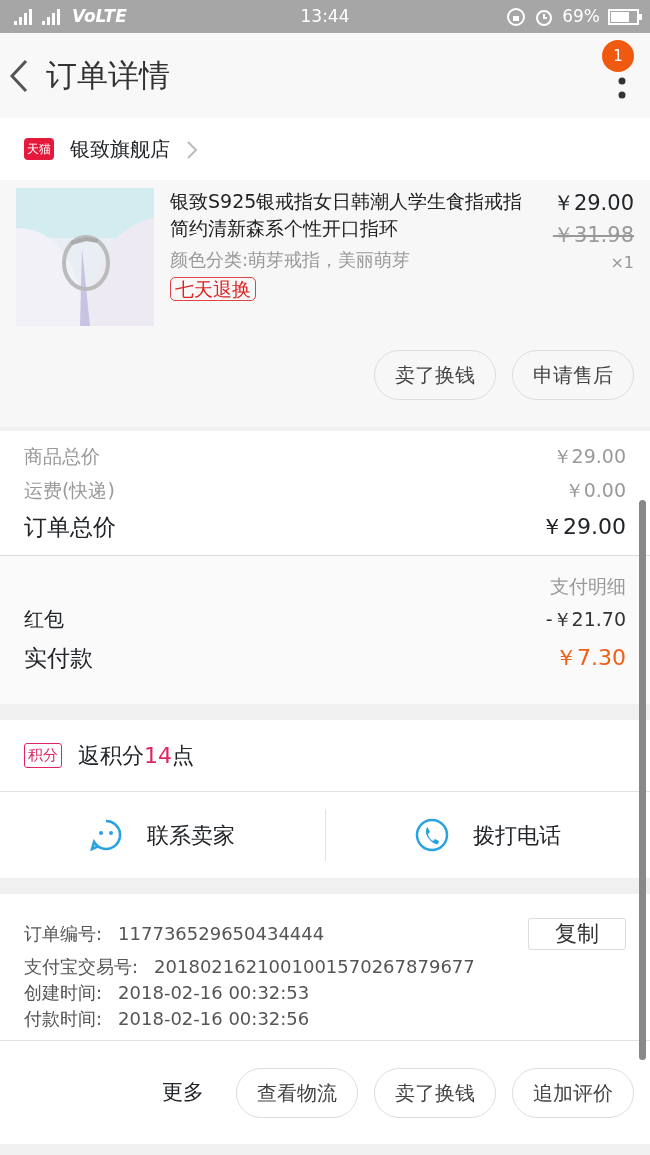  I want to click on points-text: 返积分14点, so click(136, 756).